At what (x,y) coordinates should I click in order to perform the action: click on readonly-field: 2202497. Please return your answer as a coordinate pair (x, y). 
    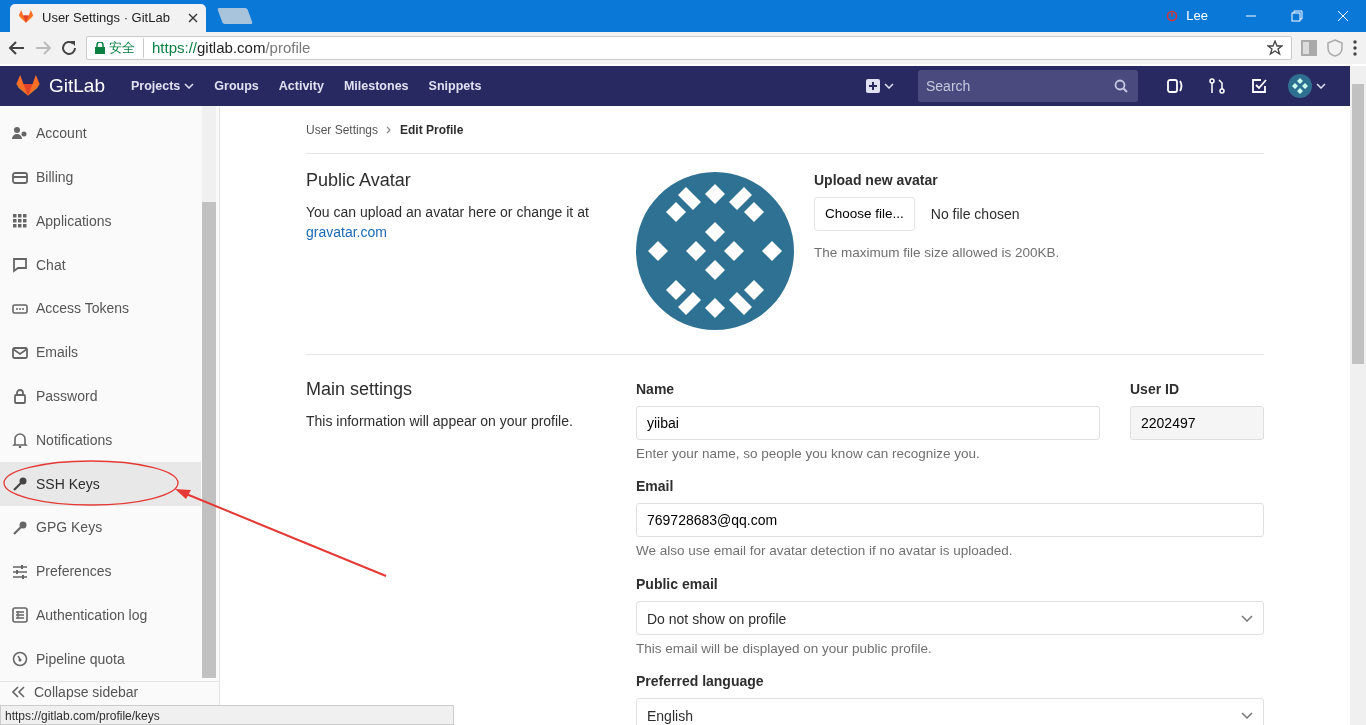
    Looking at the image, I should click on (1197, 423).